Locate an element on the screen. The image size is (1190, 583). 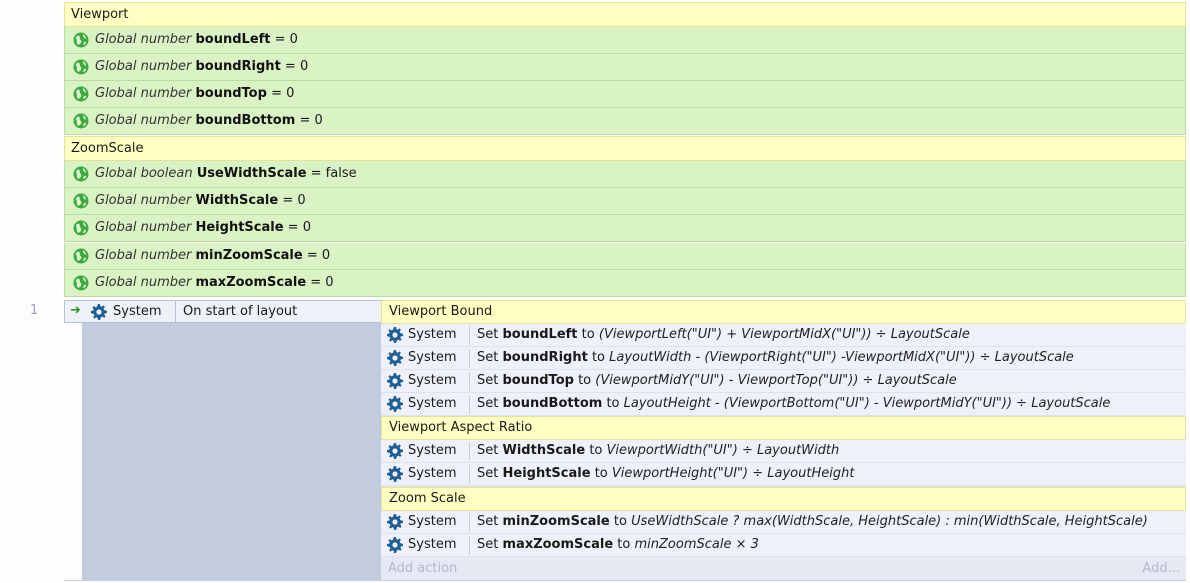
global-variable-row: Global number minZoomScale = 0 is located at coordinates (625, 256).